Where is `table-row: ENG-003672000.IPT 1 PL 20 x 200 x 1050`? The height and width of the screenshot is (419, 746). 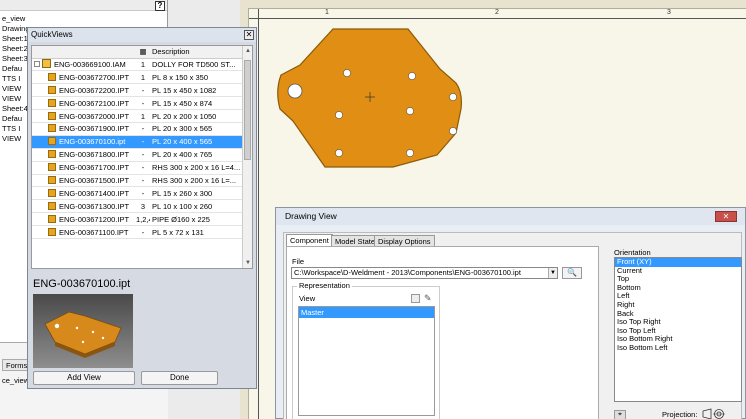
table-row: ENG-003672000.IPT 1 PL 20 x 200 x 1050 is located at coordinates (137, 116).